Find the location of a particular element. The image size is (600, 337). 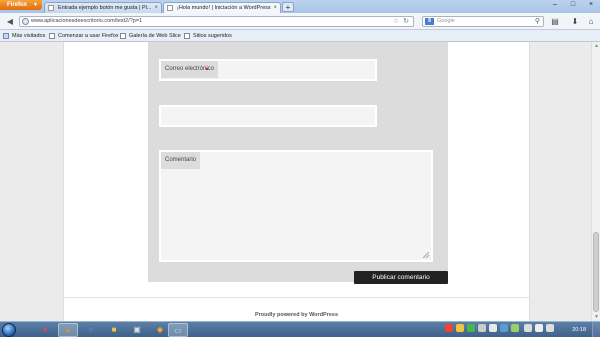

folder-icon: ■ is located at coordinates (114, 330).